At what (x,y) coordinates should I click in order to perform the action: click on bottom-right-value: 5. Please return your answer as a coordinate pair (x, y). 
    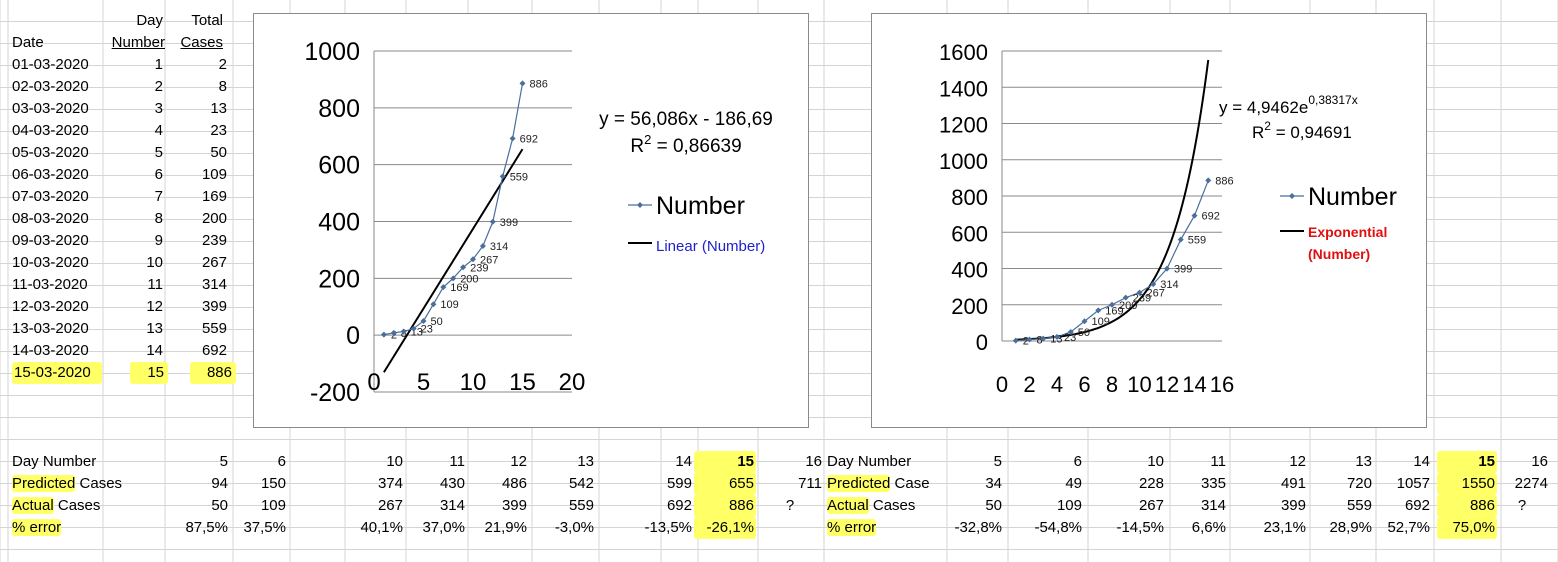
    Looking at the image, I should click on (973, 462).